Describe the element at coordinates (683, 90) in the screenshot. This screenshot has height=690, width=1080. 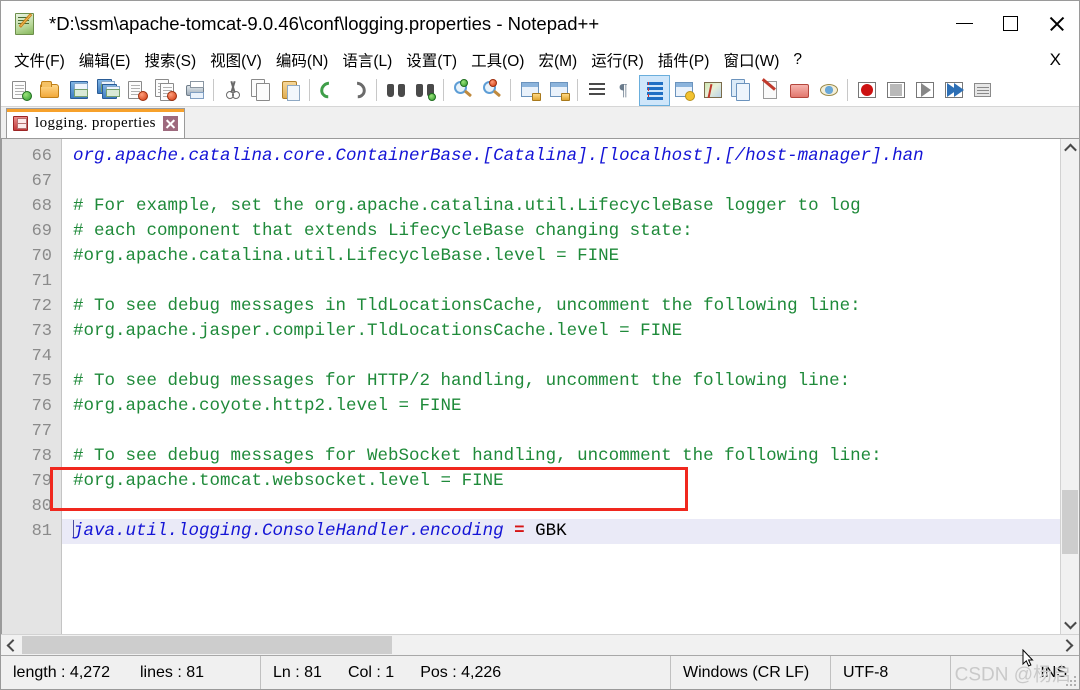
I see `user-defined-language-button` at that location.